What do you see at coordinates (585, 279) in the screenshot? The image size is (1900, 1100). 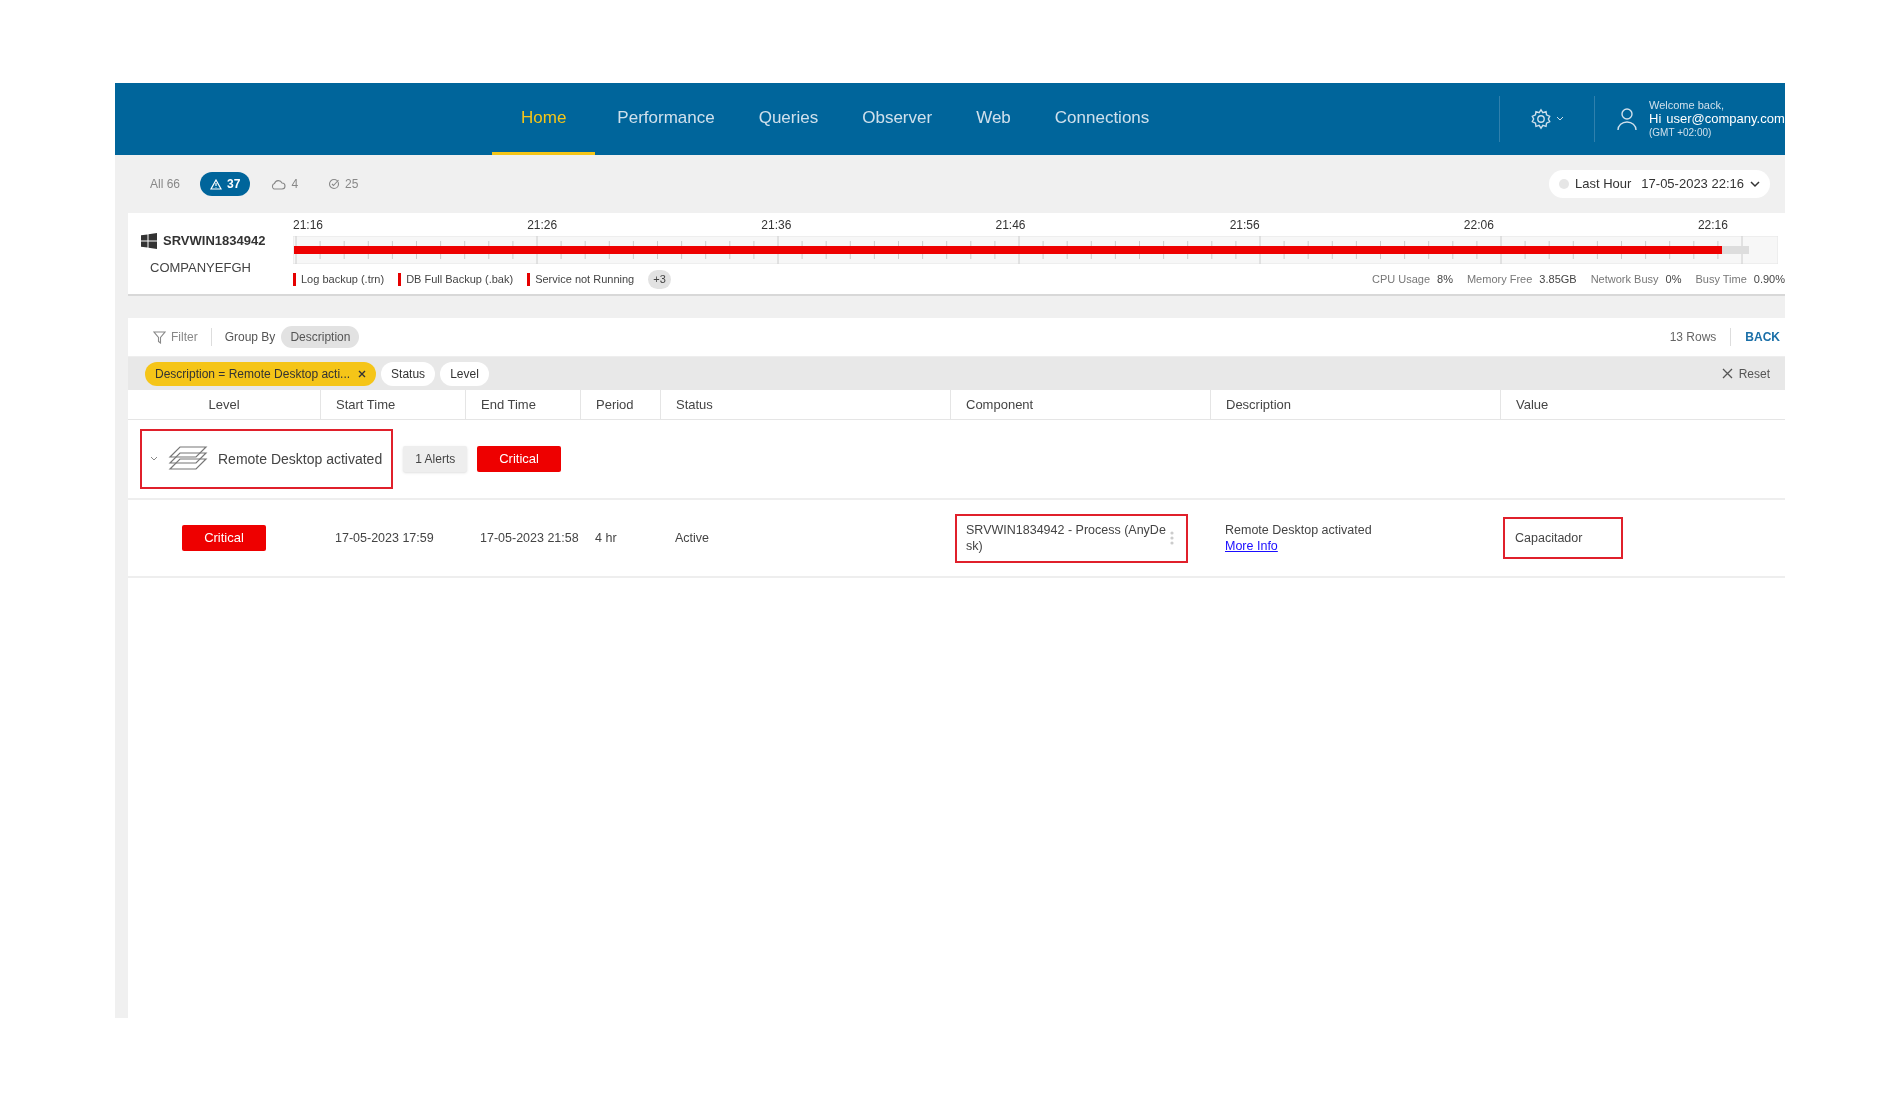 I see `legend-label: Service not Running` at bounding box center [585, 279].